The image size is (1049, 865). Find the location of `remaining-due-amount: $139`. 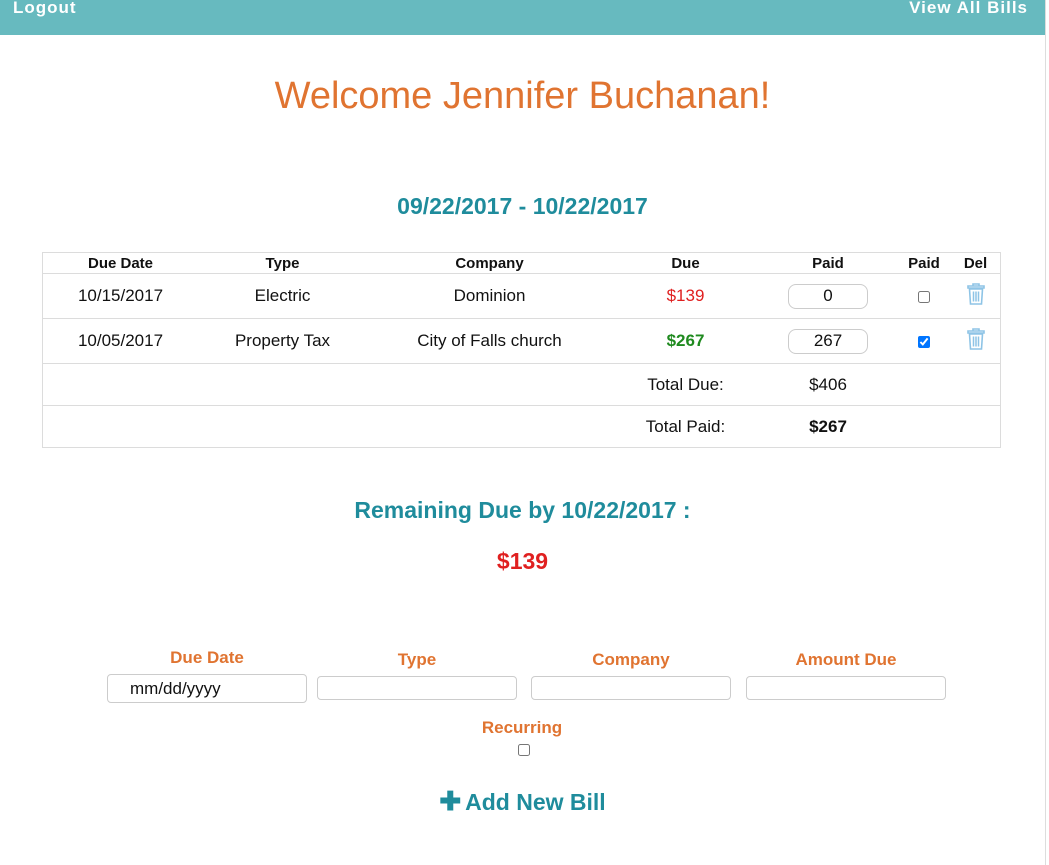

remaining-due-amount: $139 is located at coordinates (522, 561).